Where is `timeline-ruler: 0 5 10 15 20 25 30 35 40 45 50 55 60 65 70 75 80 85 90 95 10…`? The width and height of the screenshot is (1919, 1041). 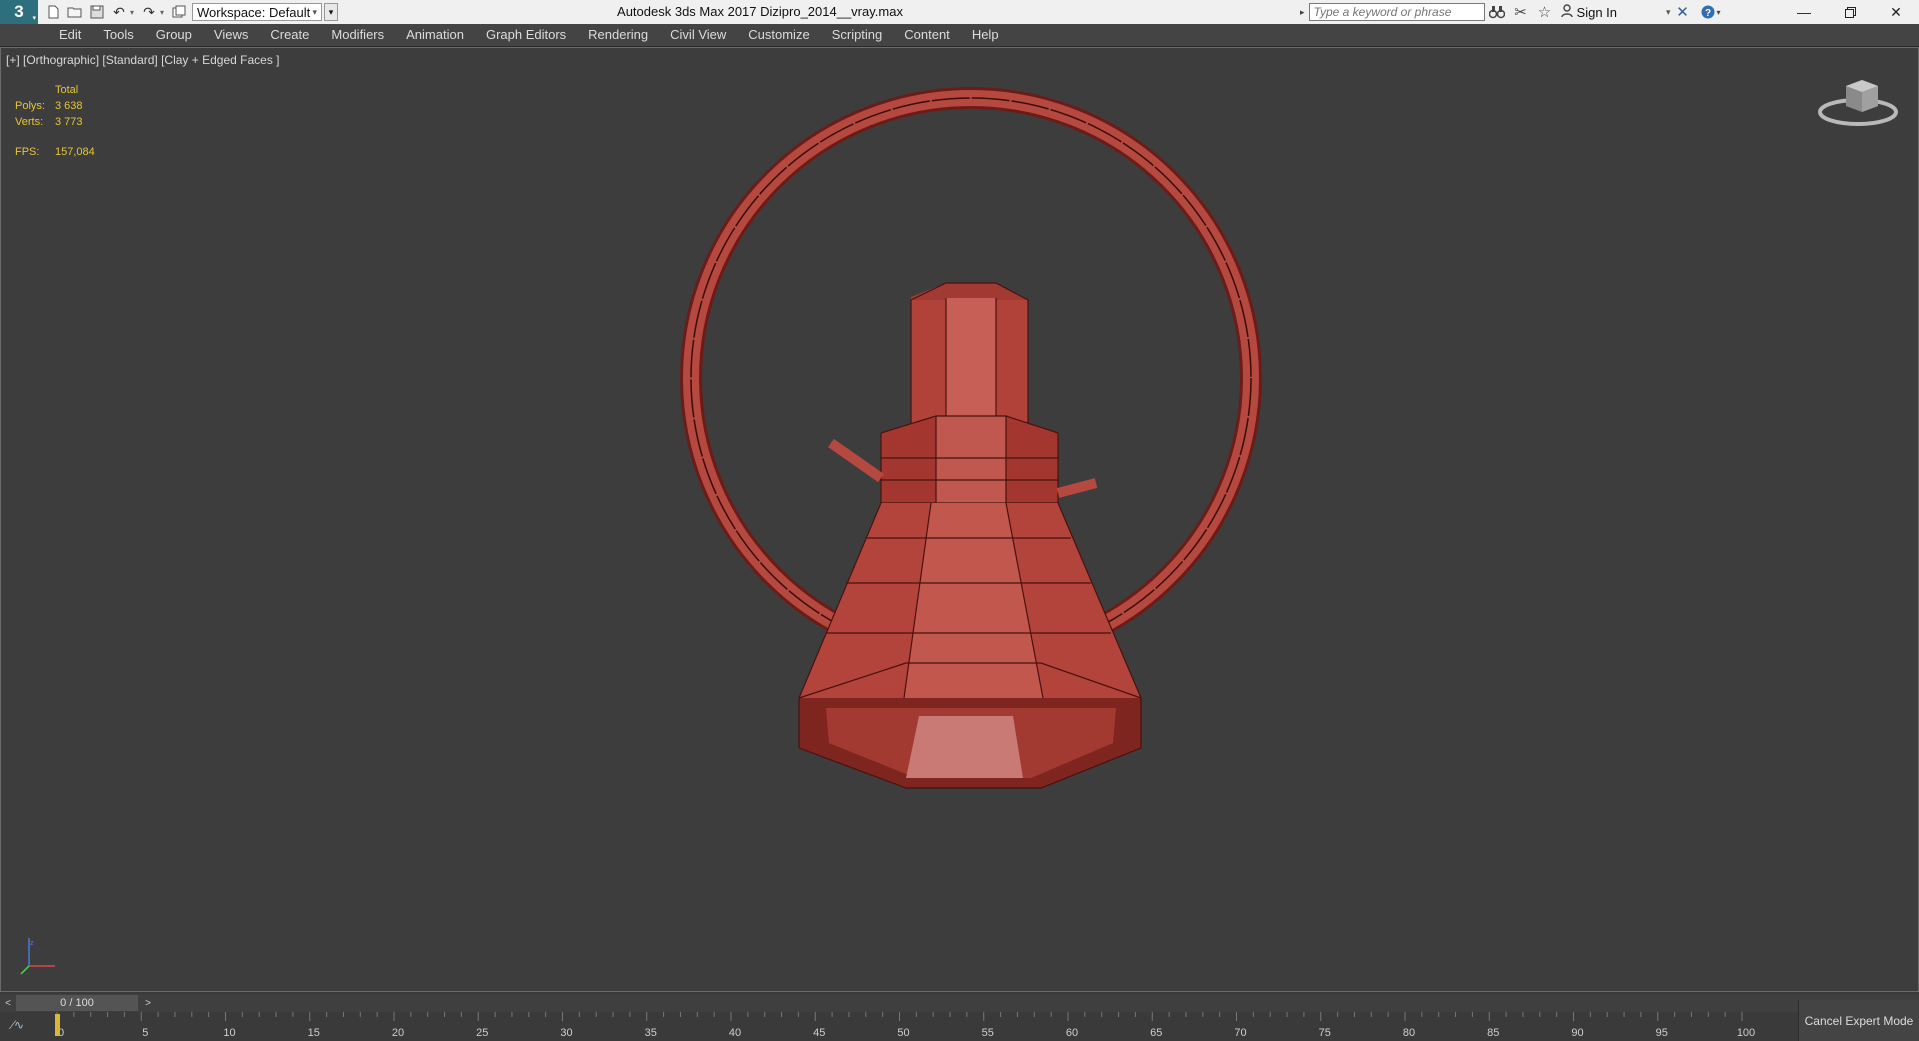
timeline-ruler: 0 5 10 15 20 25 30 35 40 45 50 55 60 65 70 75 80 85 90 95 10… is located at coordinates (900, 1026).